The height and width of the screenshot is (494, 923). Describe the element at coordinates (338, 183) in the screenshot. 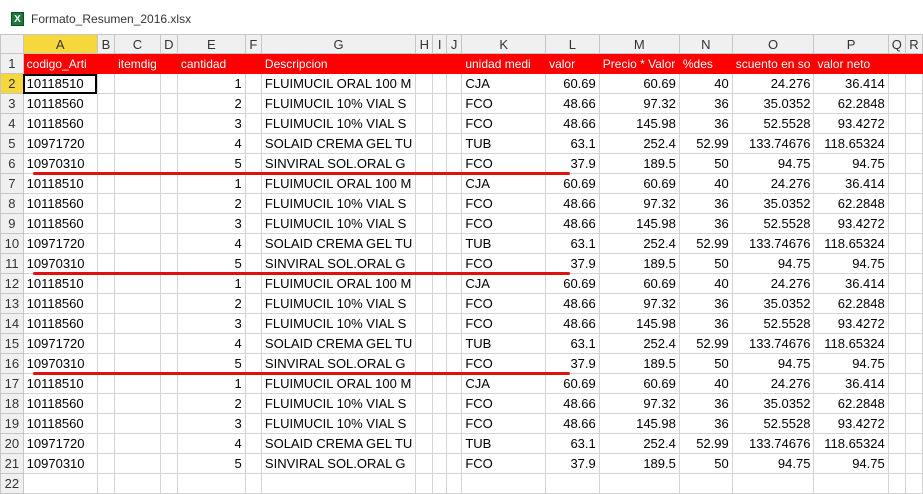

I see `cell-g7: FLUIMUCIL ORAL 100 M` at that location.